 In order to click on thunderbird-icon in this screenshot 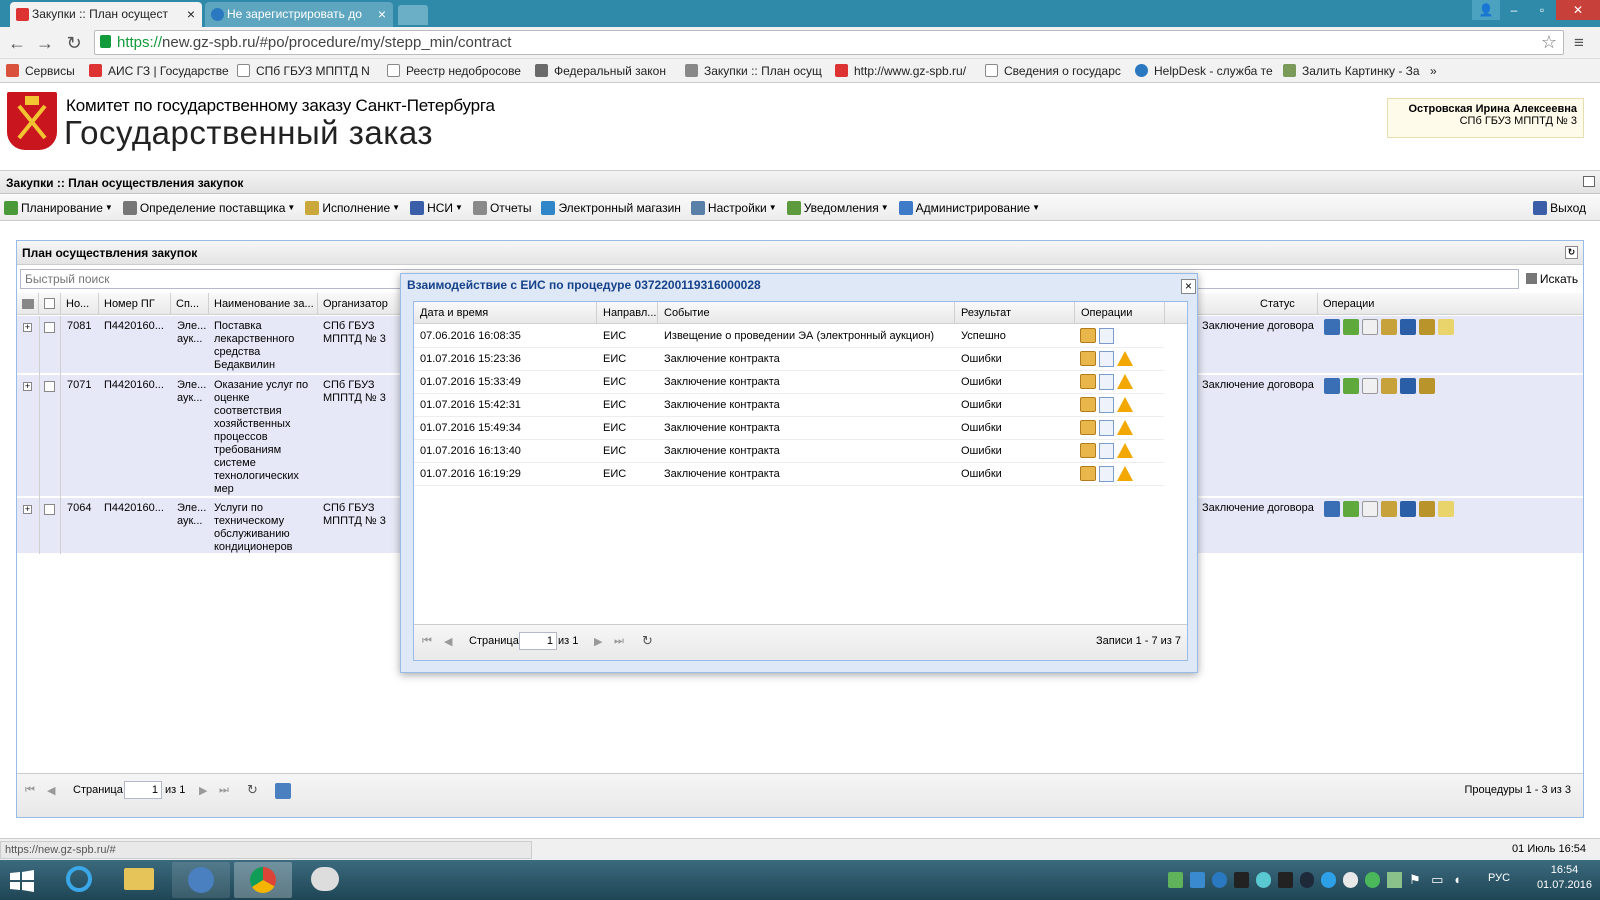, I will do `click(201, 880)`.